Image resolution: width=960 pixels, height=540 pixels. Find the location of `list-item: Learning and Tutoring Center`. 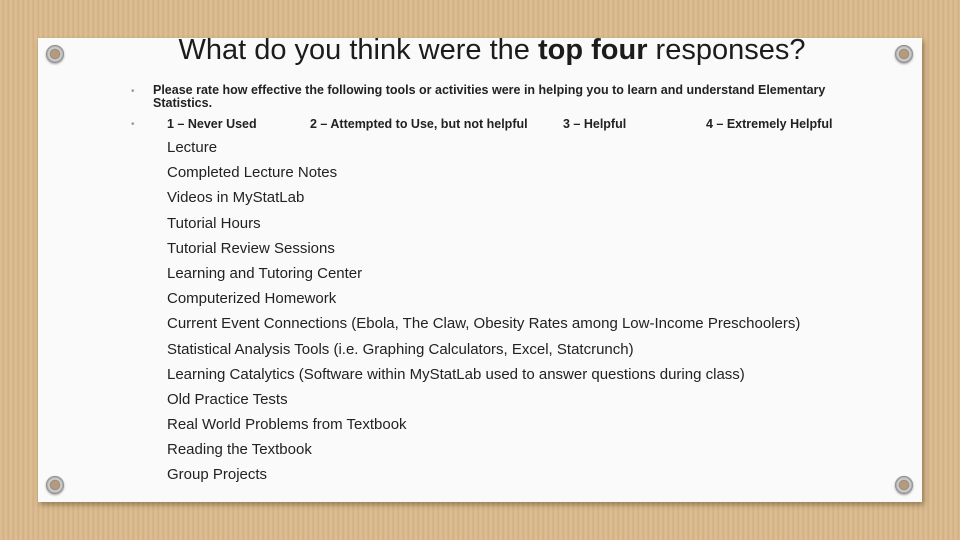

list-item: Learning and Tutoring Center is located at coordinates (265, 273).